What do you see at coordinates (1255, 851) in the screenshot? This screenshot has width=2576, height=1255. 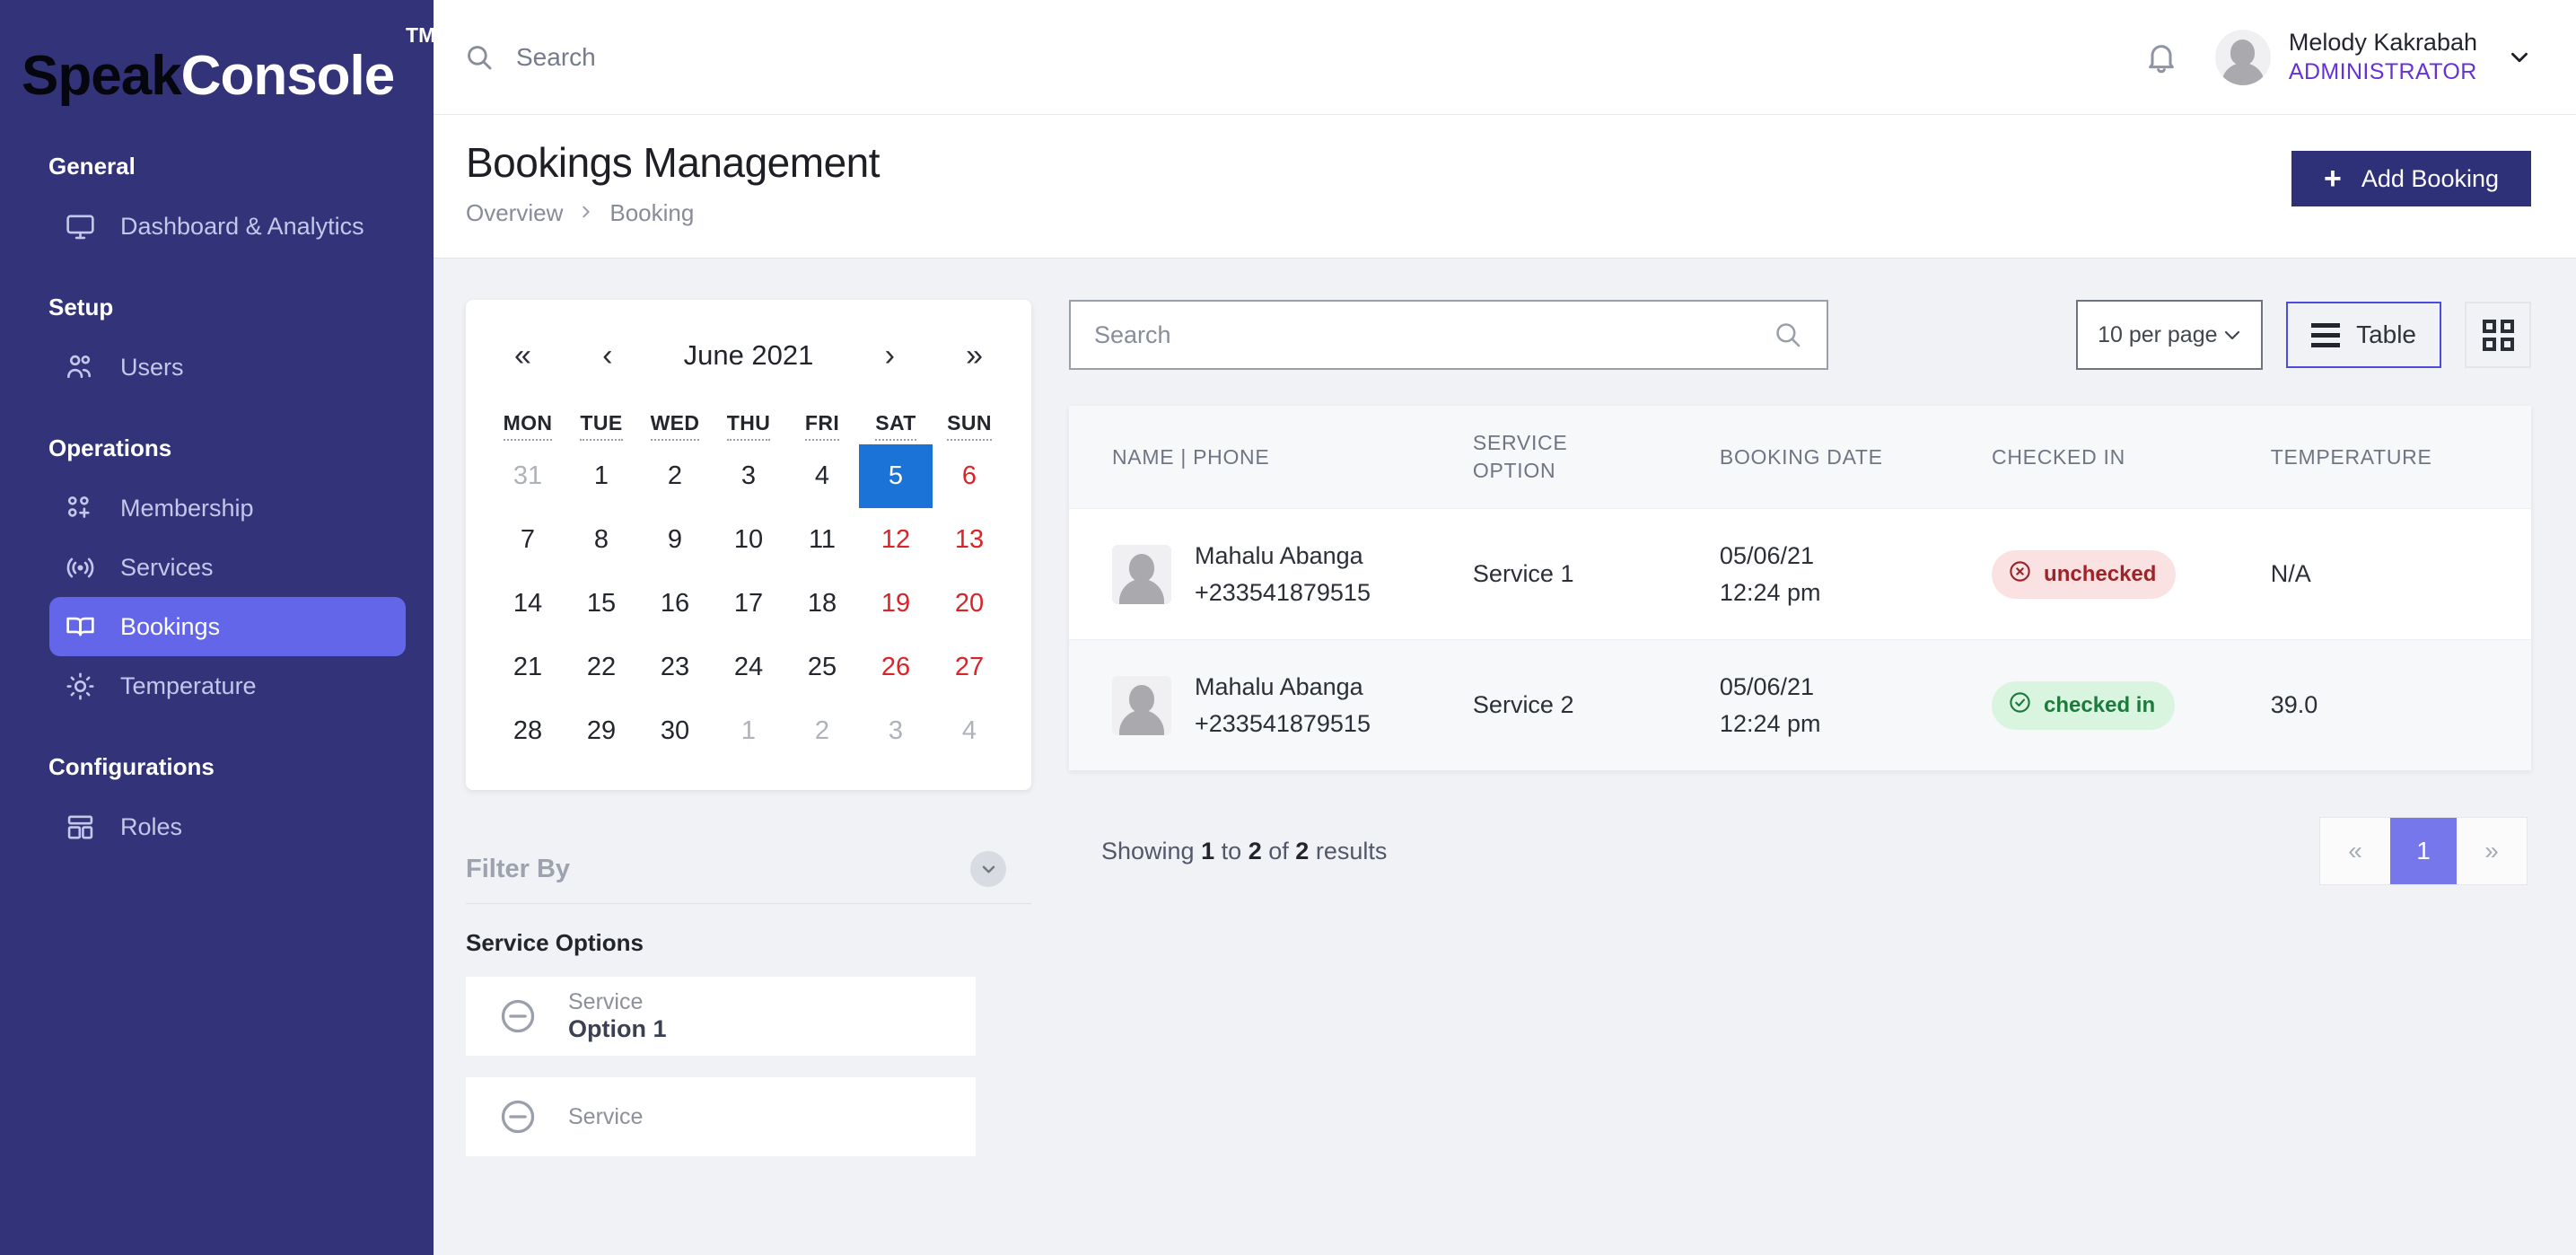 I see `showing-to: 2` at bounding box center [1255, 851].